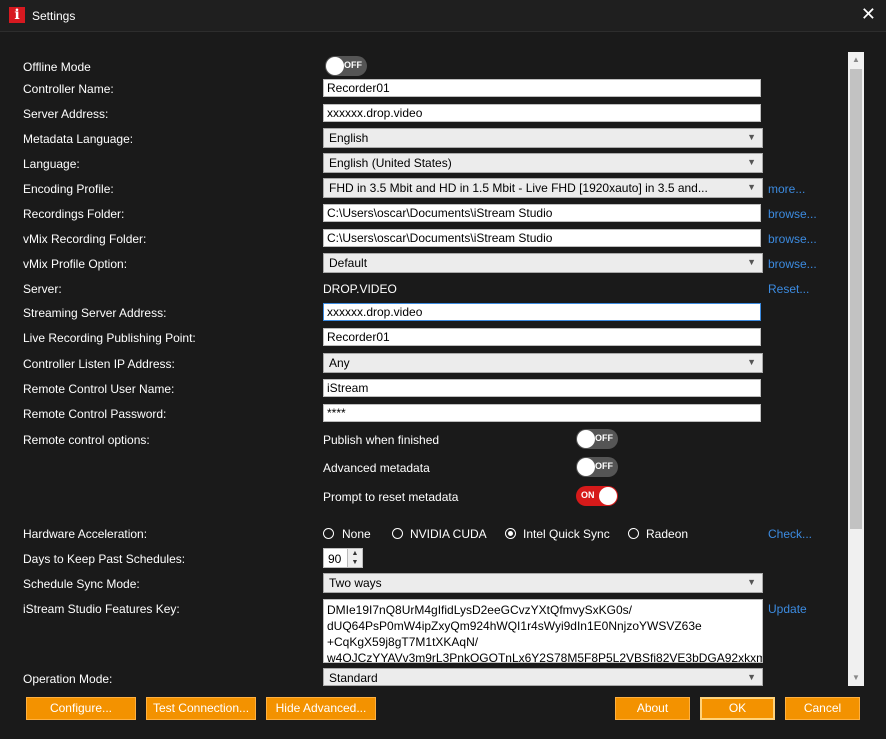 This screenshot has height=739, width=886. What do you see at coordinates (343, 558) in the screenshot?
I see `days-to-keep-stepper: 90 ▲ ▼` at bounding box center [343, 558].